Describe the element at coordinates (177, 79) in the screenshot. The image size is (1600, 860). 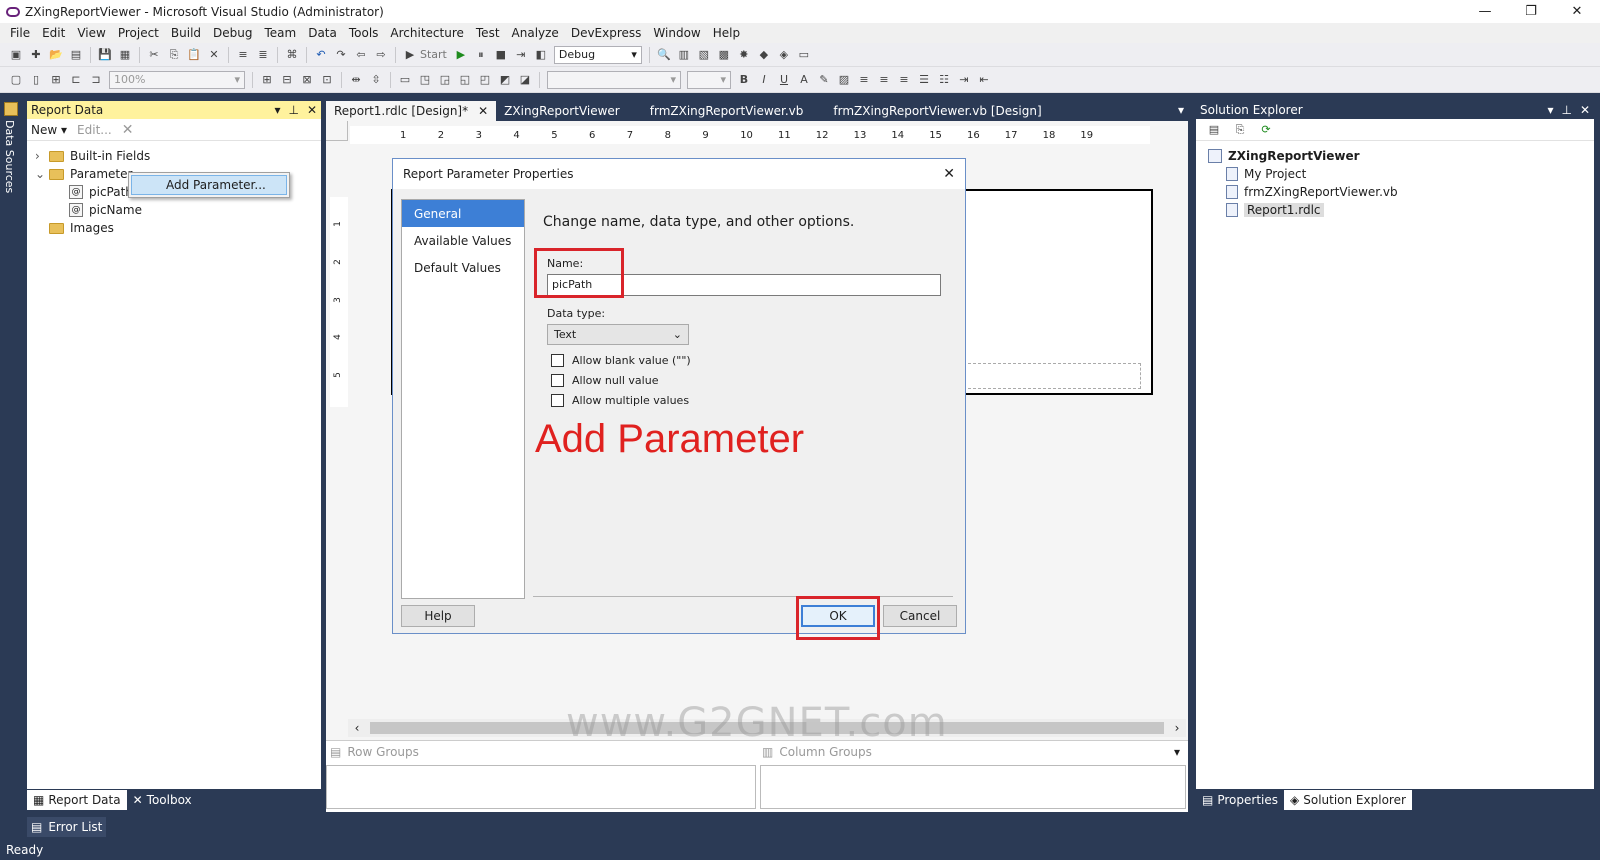
I see `zoom-select: 100% ▾` at that location.